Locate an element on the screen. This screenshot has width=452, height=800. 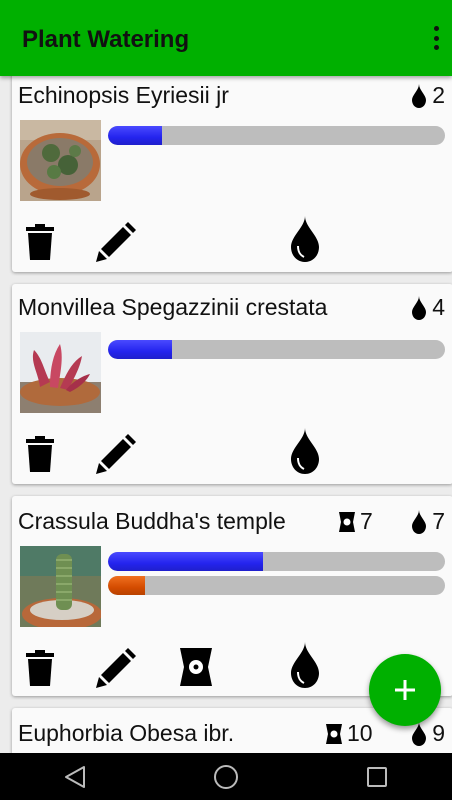
app-bar: Plant Watering is located at coordinates (226, 38).